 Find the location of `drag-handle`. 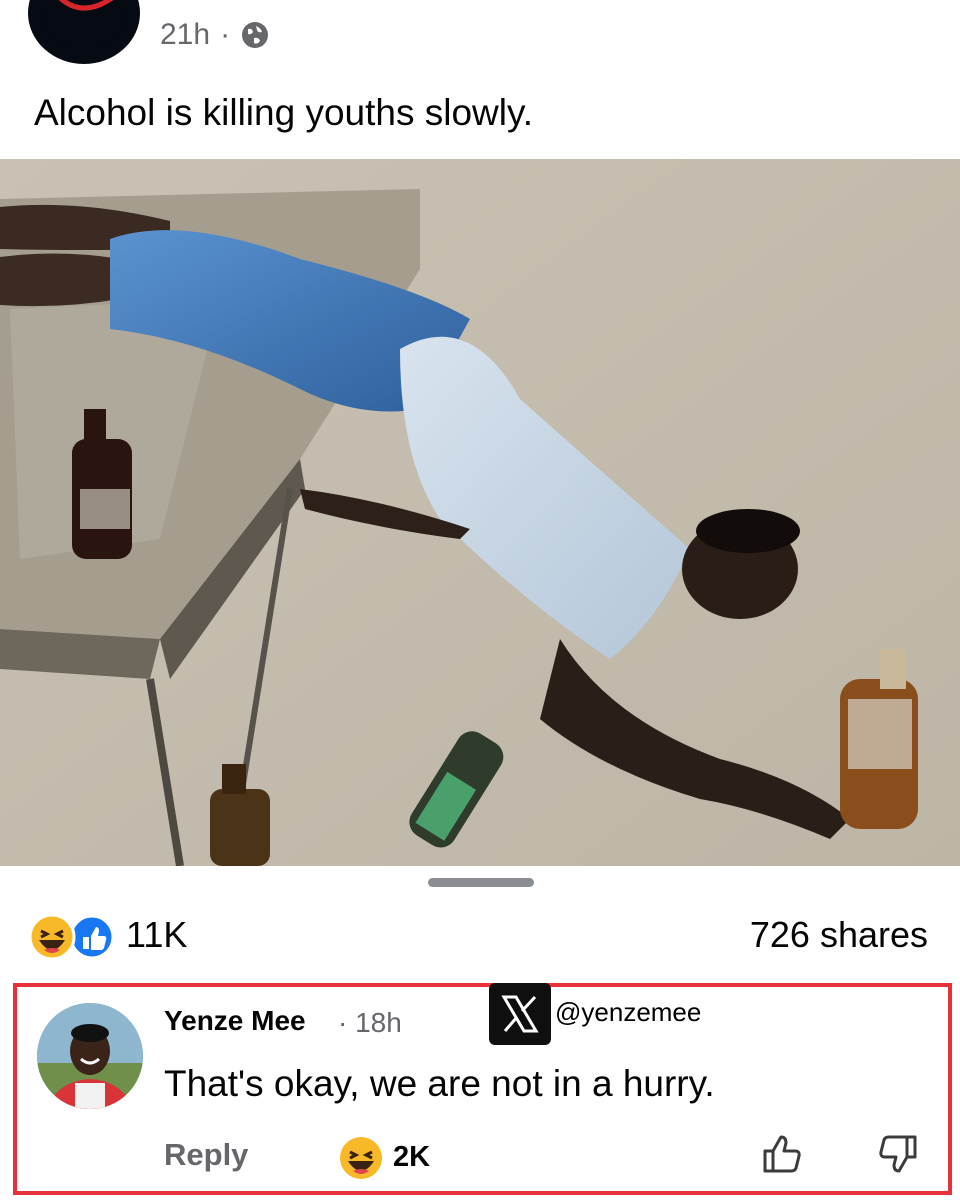

drag-handle is located at coordinates (481, 882).